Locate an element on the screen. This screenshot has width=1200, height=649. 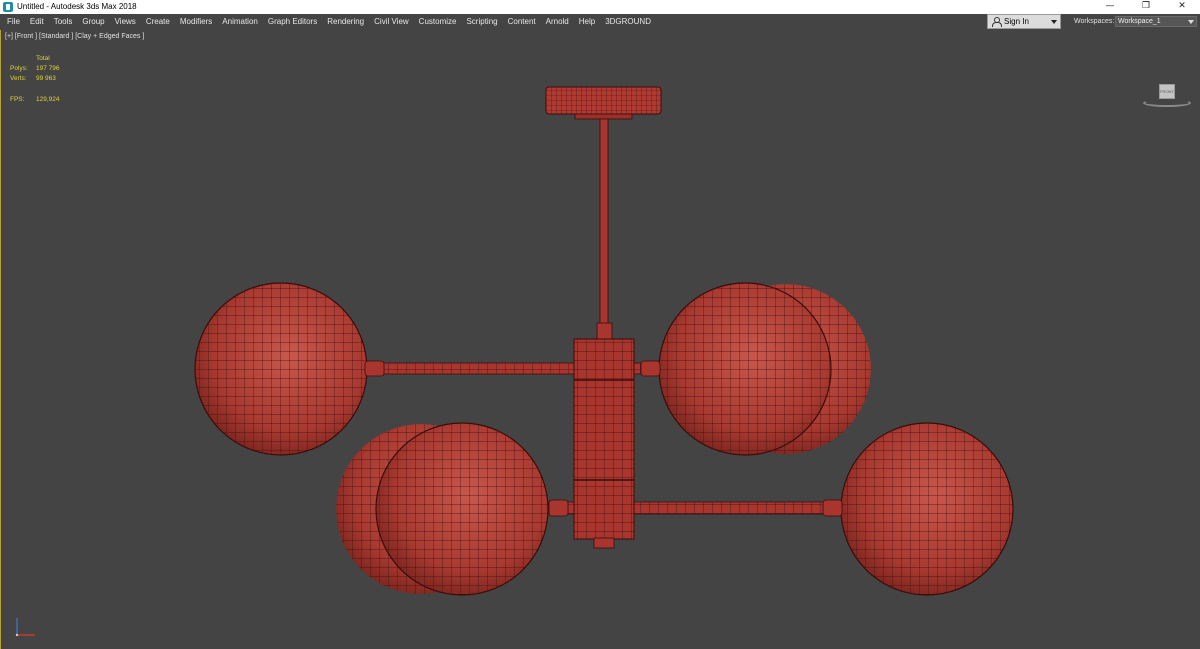
close-button: ✕ is located at coordinates (1182, 7).